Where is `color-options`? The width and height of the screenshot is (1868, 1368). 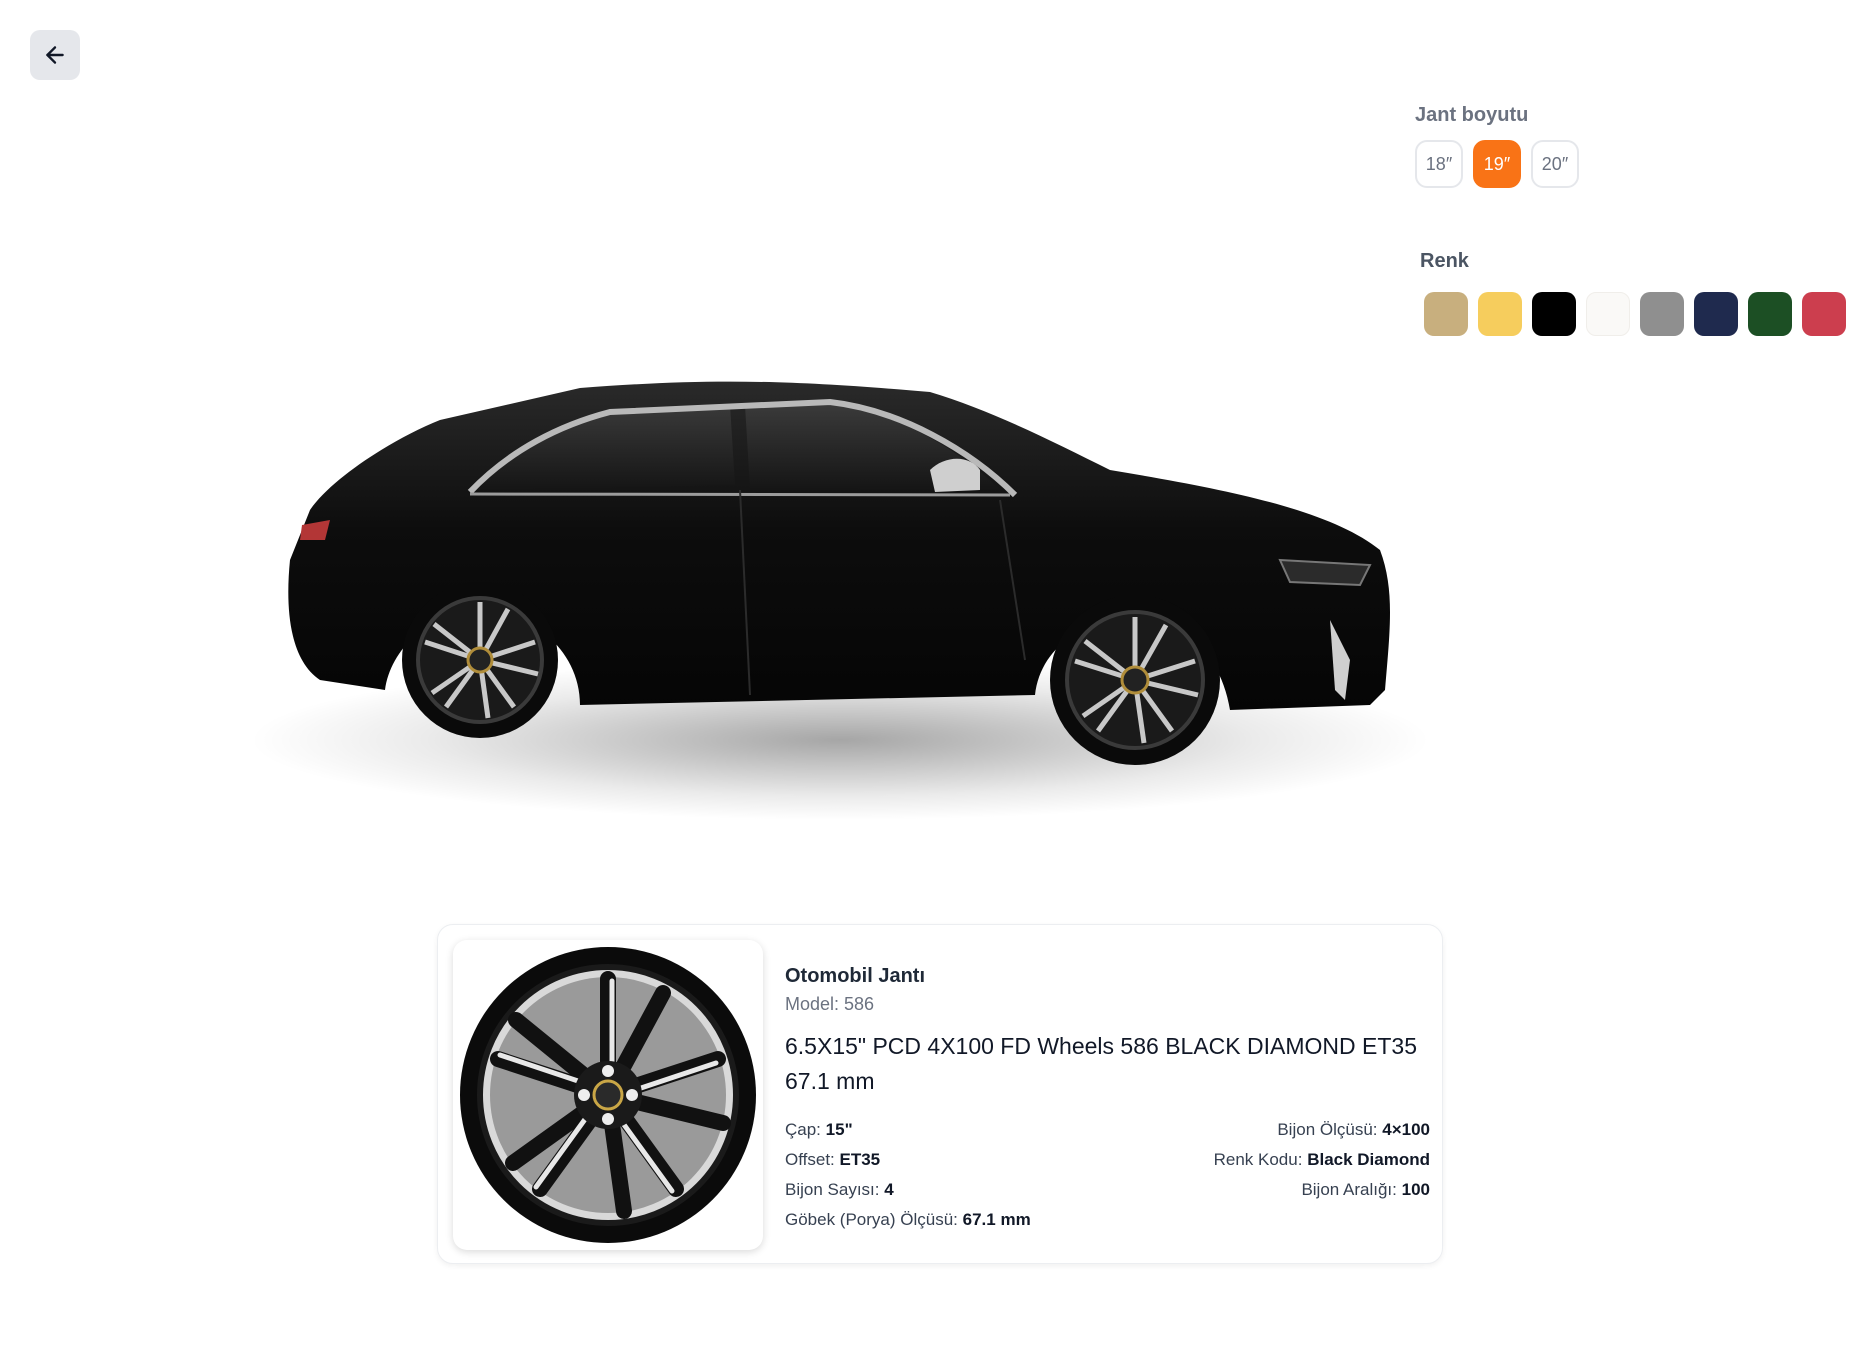
color-options is located at coordinates (1635, 314).